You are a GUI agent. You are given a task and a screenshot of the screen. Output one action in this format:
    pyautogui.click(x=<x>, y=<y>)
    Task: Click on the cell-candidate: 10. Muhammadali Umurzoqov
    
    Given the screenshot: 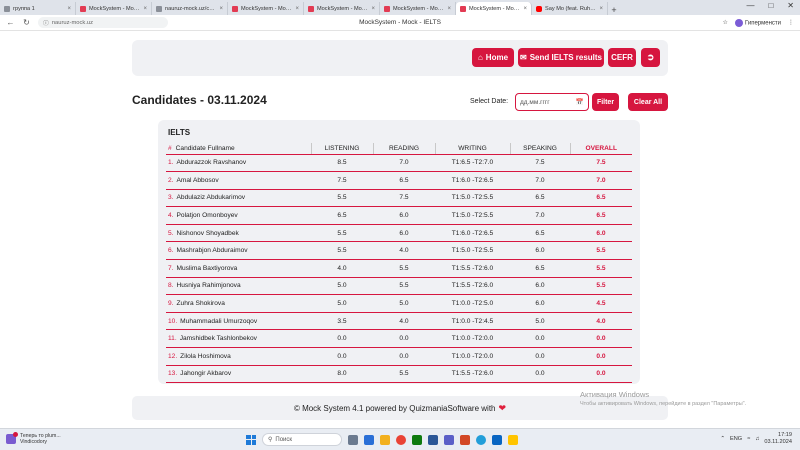 What is the action you would take?
    pyautogui.click(x=238, y=321)
    